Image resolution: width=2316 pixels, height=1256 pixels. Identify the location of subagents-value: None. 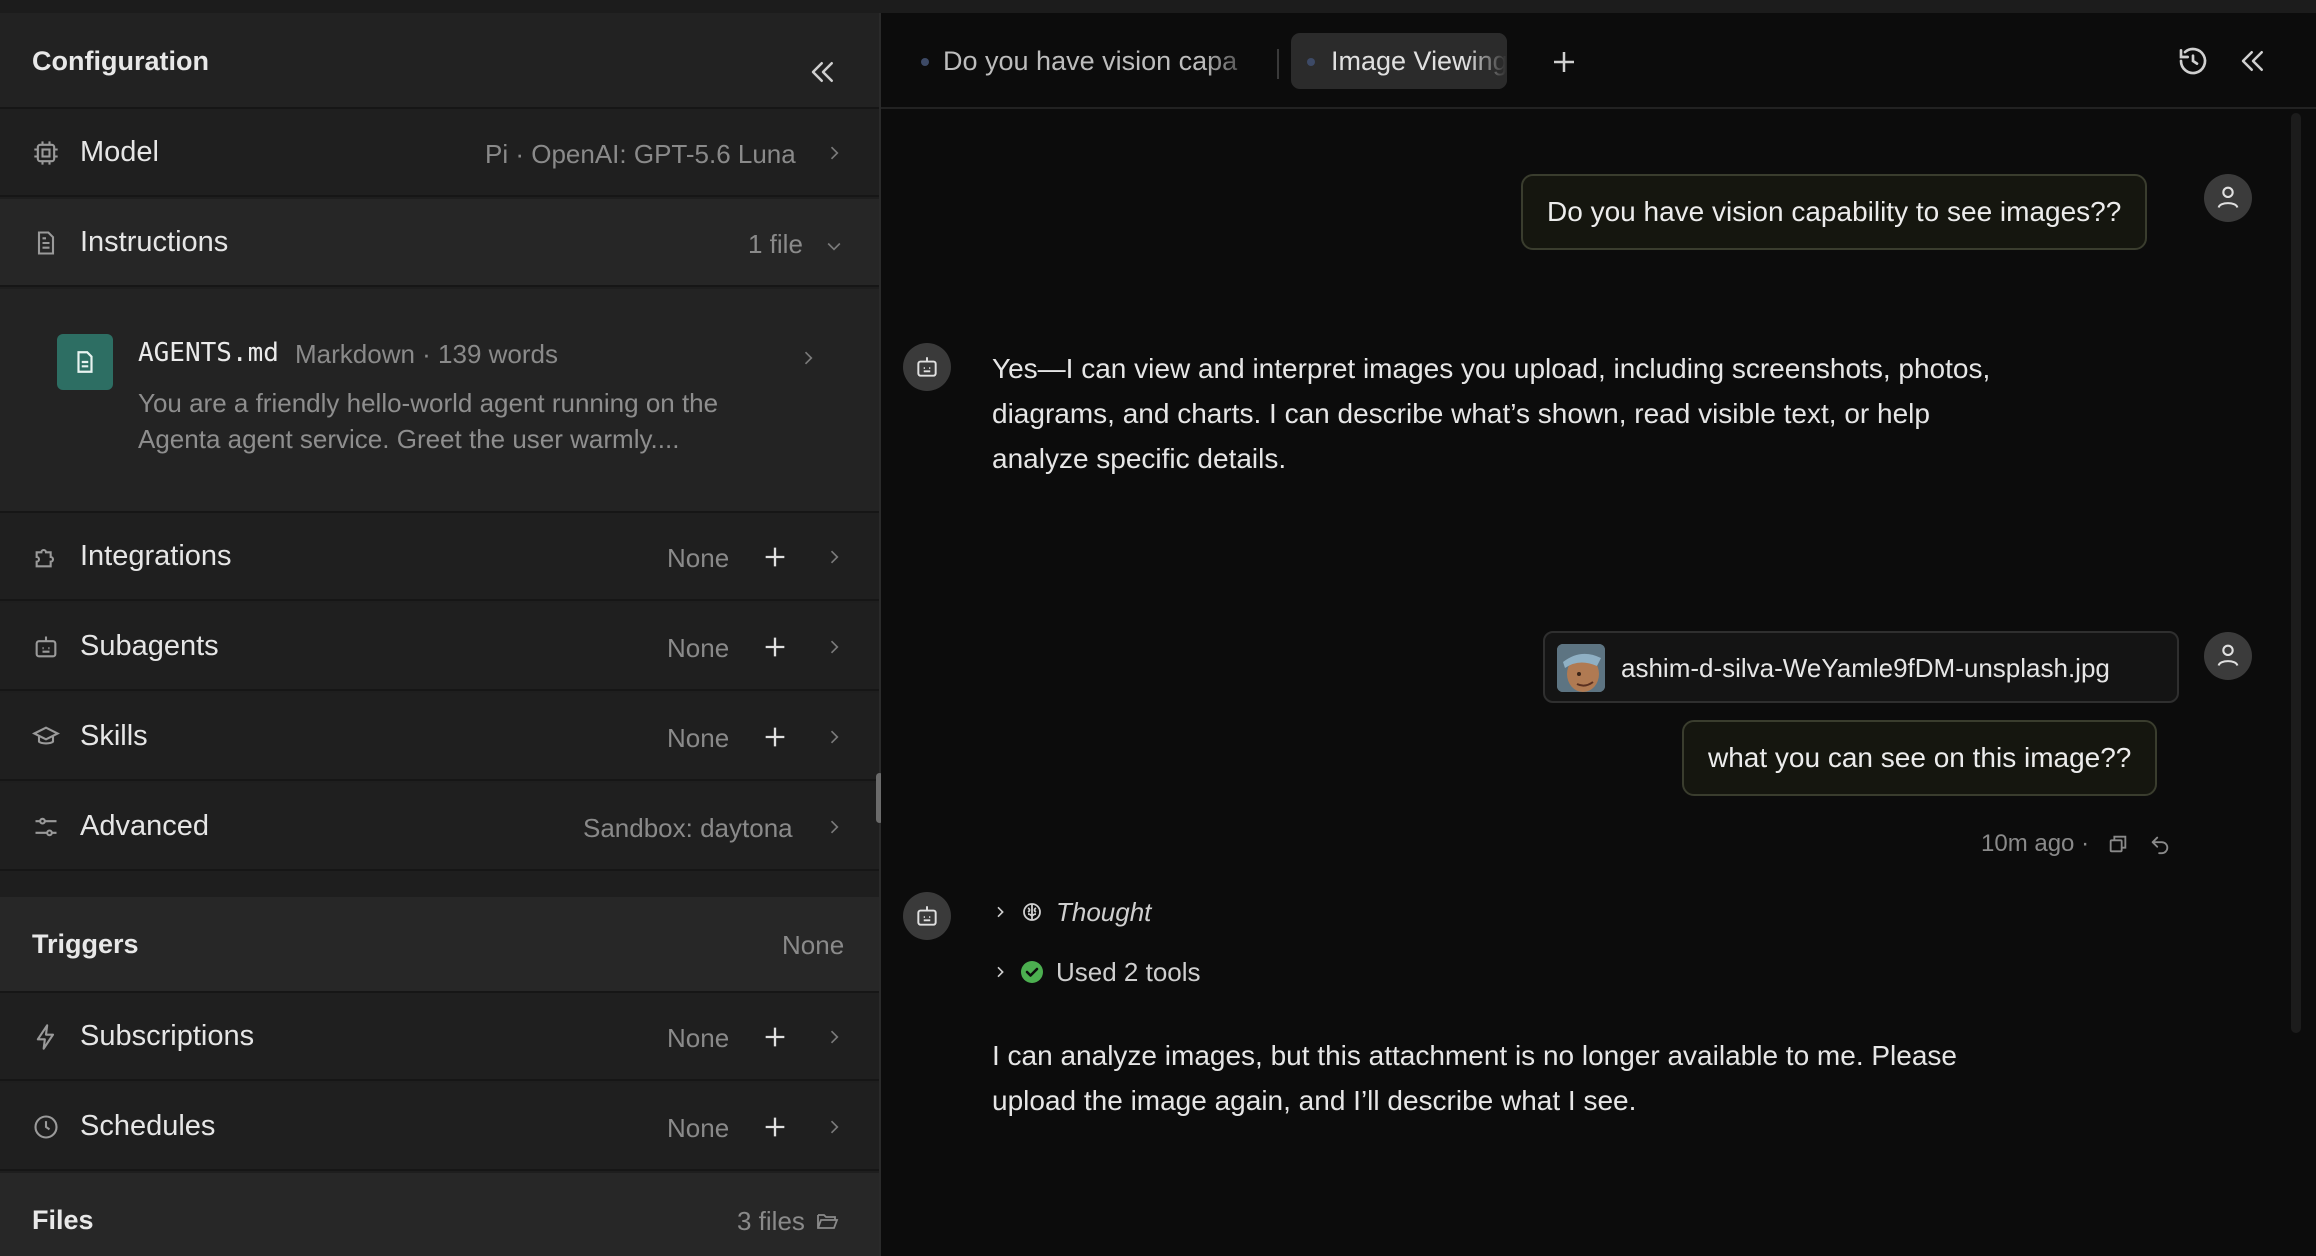
(698, 648).